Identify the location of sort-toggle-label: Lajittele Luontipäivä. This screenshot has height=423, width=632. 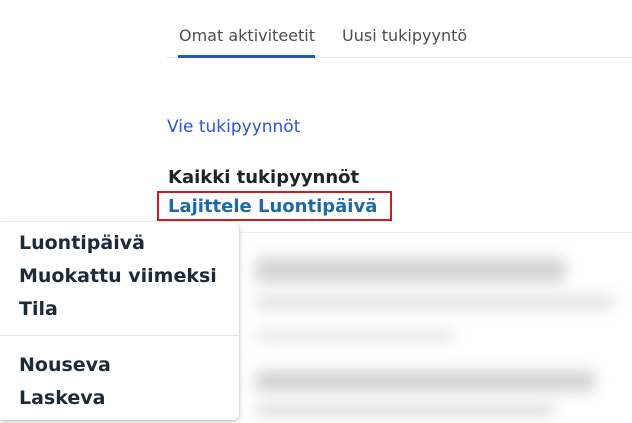
(273, 206).